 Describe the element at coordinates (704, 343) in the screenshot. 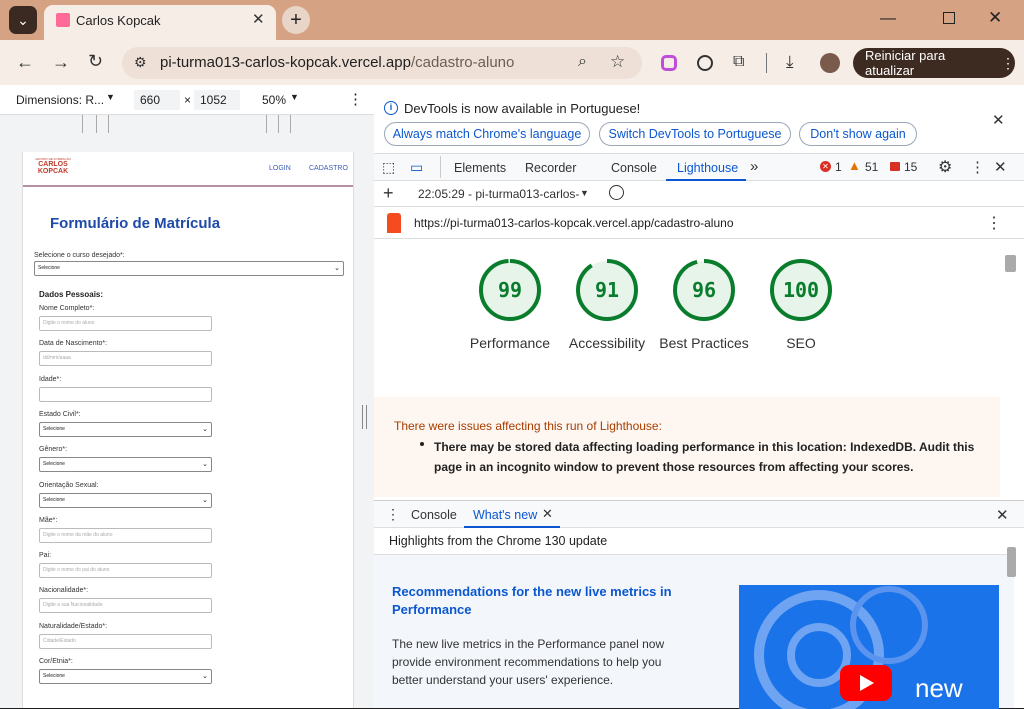

I see `gauge-label: Best Practices` at that location.